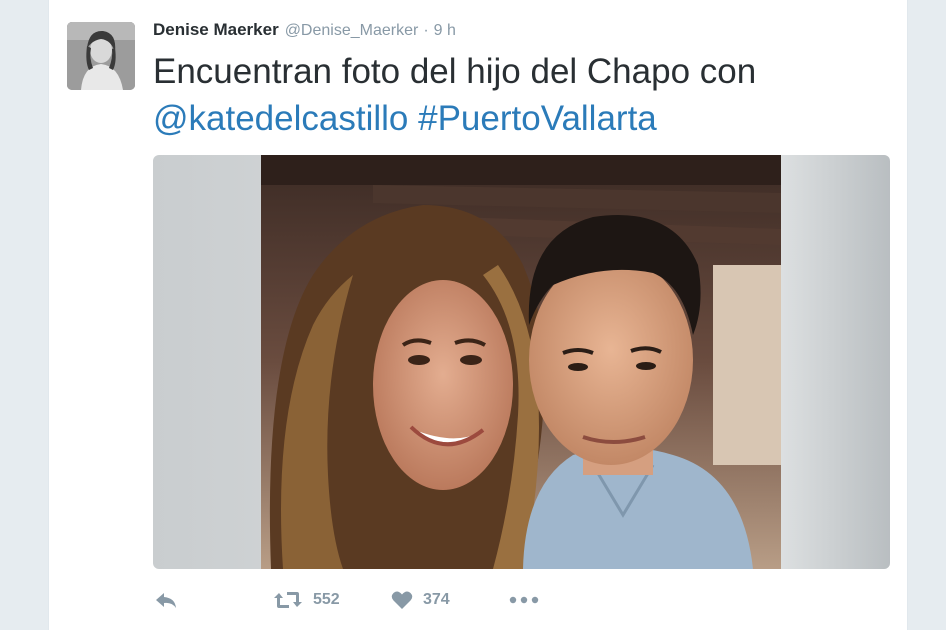 This screenshot has height=630, width=946. What do you see at coordinates (166, 600) in the screenshot?
I see `reply-icon` at bounding box center [166, 600].